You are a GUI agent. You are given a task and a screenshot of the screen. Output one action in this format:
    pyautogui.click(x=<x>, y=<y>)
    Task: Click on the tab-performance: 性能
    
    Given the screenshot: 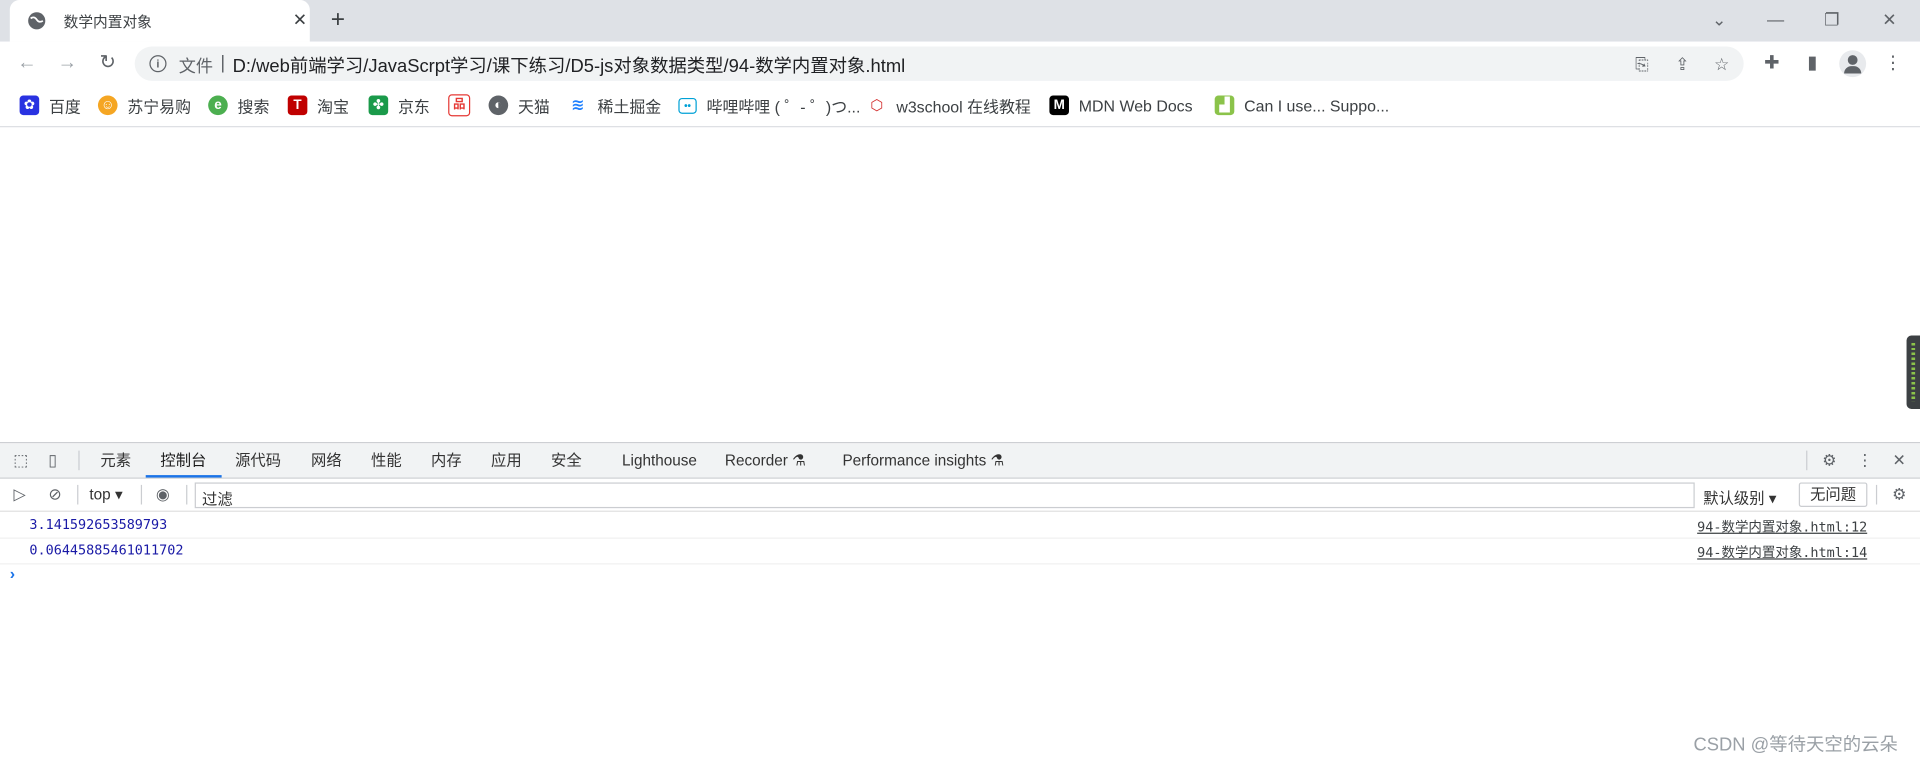 What is the action you would take?
    pyautogui.click(x=386, y=460)
    